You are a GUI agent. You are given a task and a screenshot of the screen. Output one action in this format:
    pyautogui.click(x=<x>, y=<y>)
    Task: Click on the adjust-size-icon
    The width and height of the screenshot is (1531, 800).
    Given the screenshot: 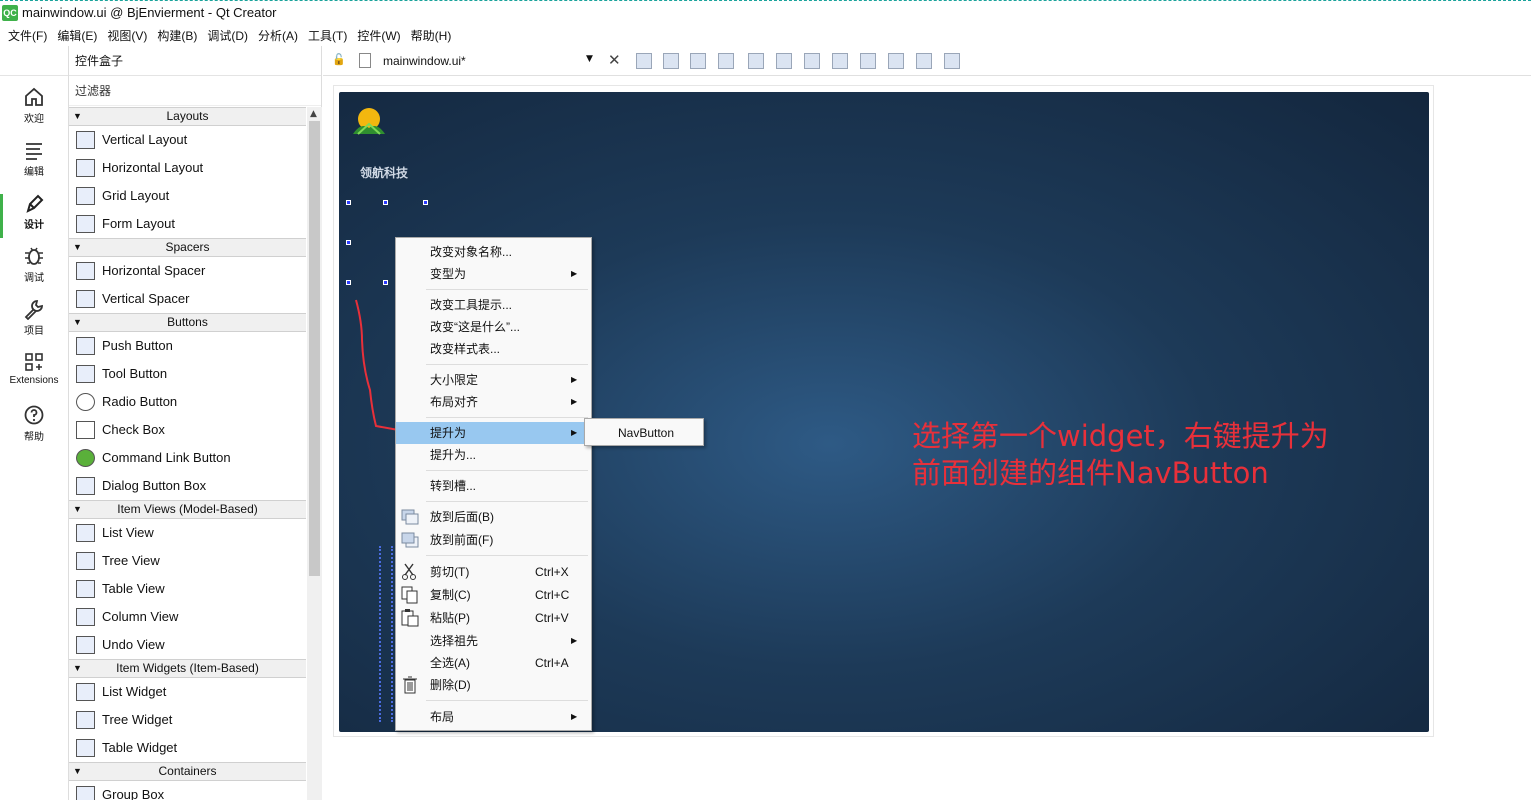 What is the action you would take?
    pyautogui.click(x=952, y=61)
    